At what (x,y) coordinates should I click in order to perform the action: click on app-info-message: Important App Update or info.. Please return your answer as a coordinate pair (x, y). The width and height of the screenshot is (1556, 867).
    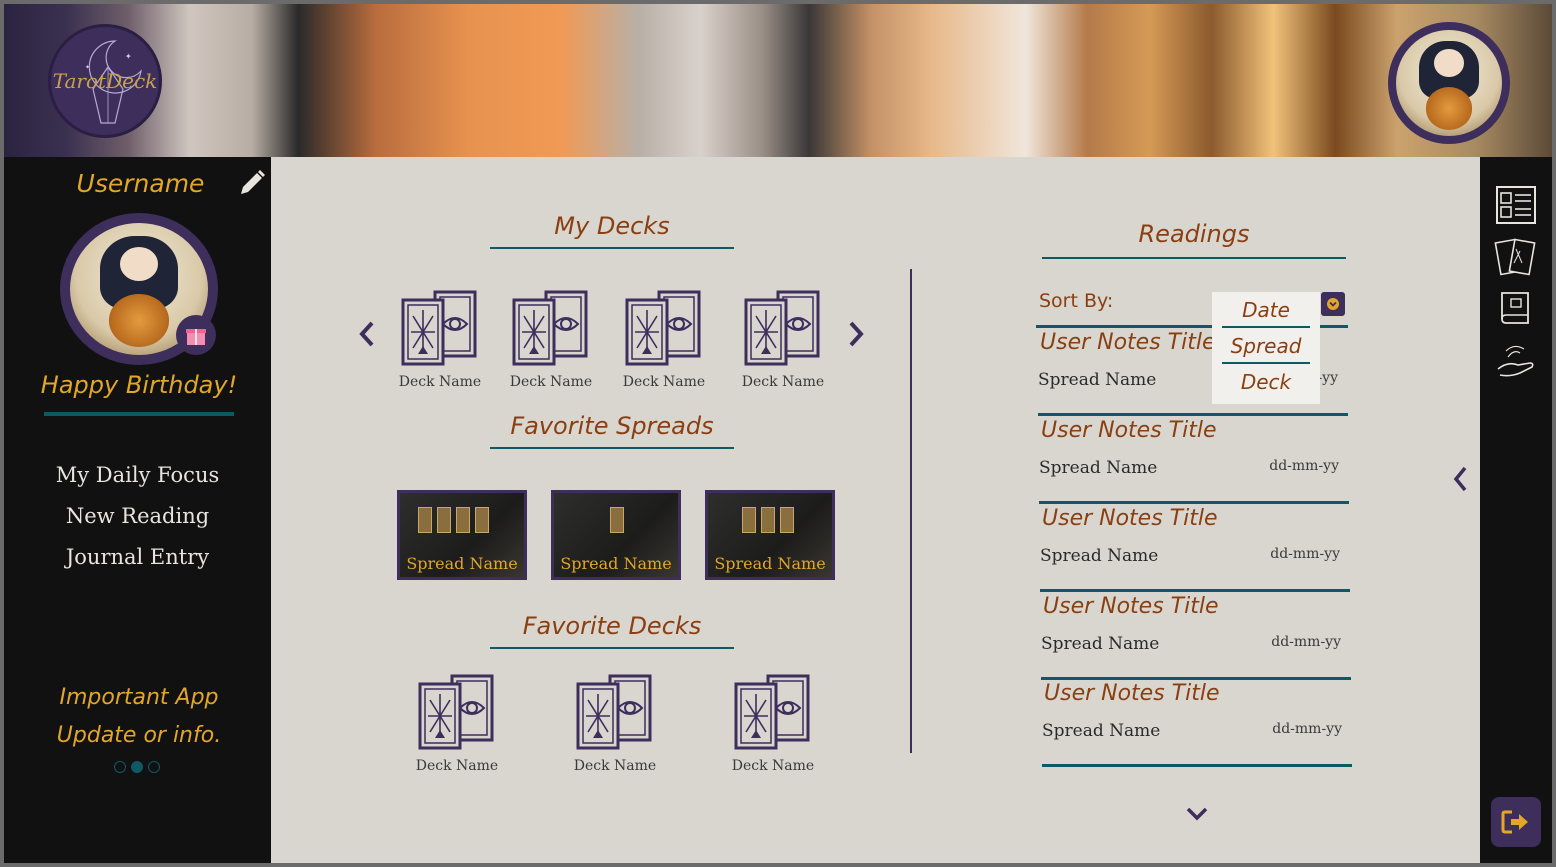
    Looking at the image, I should click on (139, 717).